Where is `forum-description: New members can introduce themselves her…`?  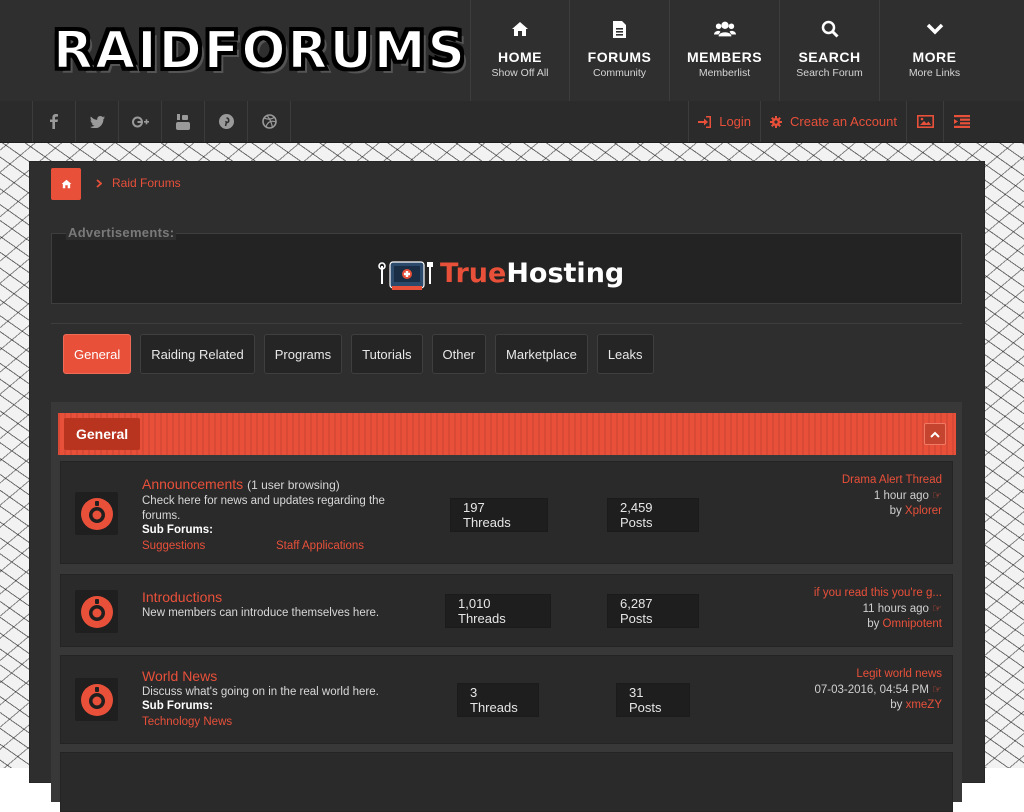 forum-description: New members can introduce themselves her… is located at coordinates (261, 613).